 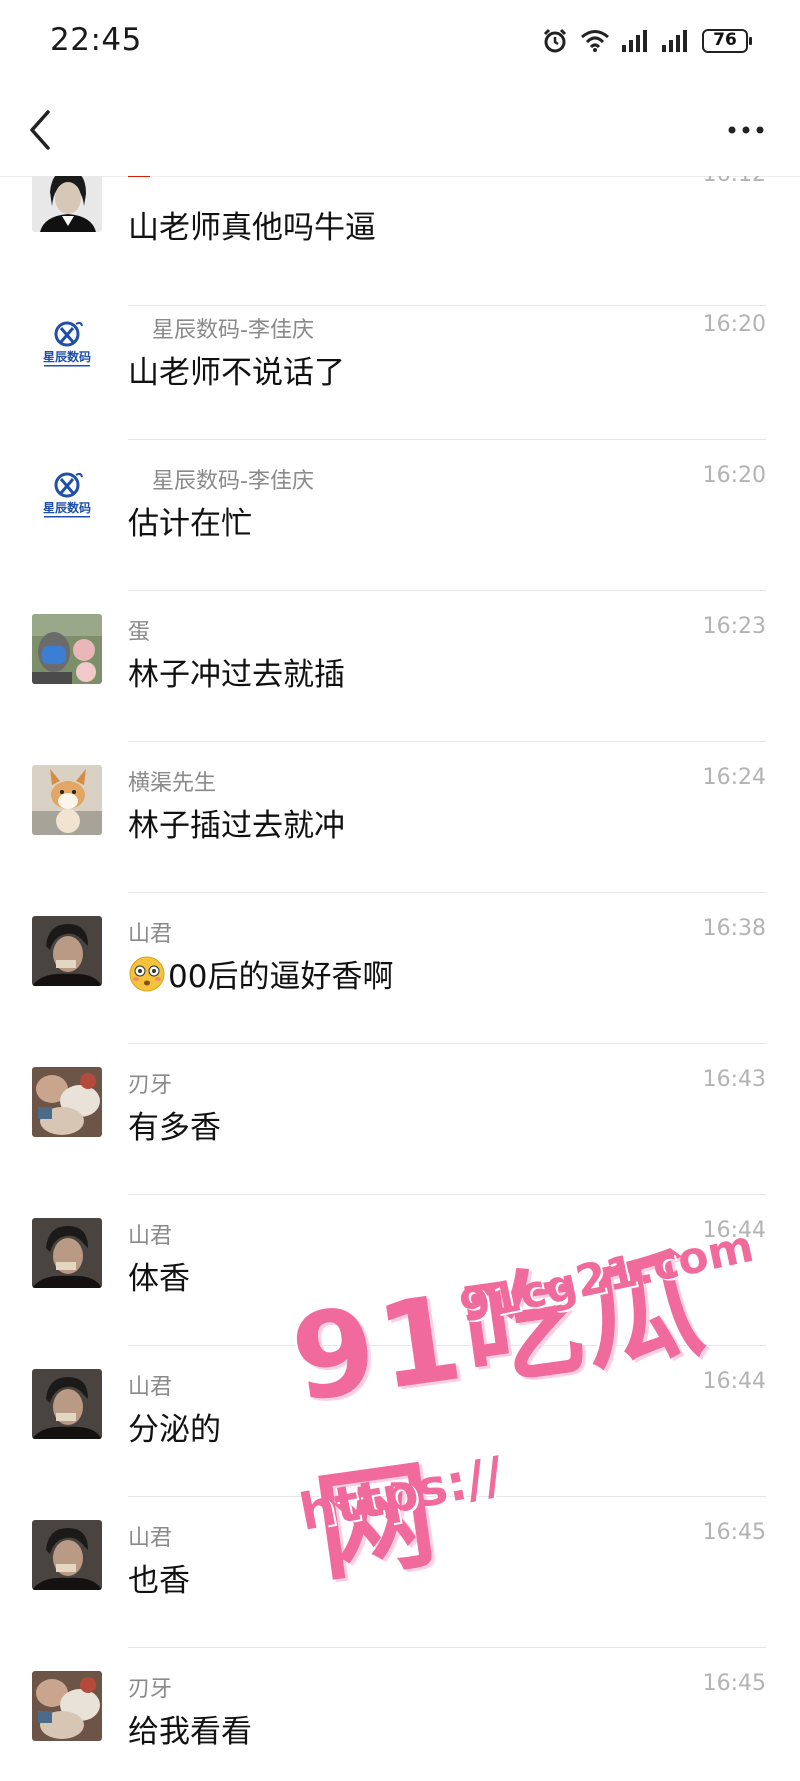 I want to click on list-item: 山君 16:38 00后的逼好香啊, so click(x=400, y=991).